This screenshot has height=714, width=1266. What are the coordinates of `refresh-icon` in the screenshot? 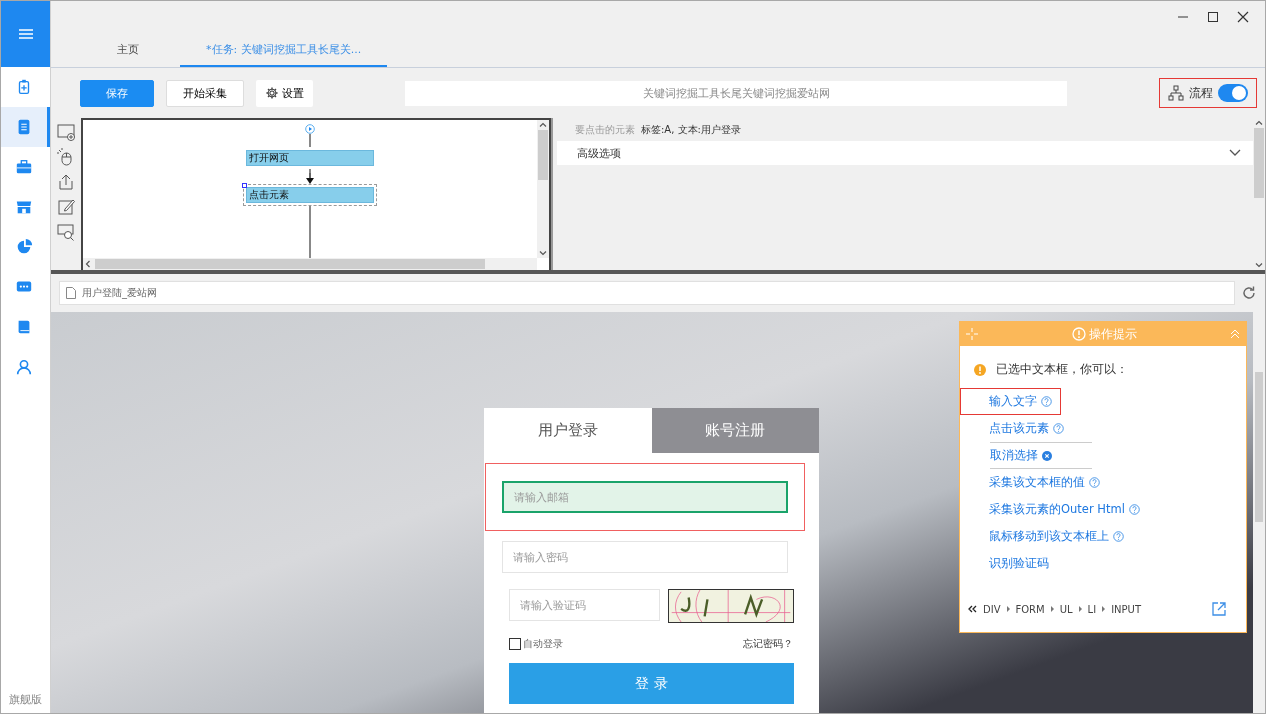 It's located at (1249, 293).